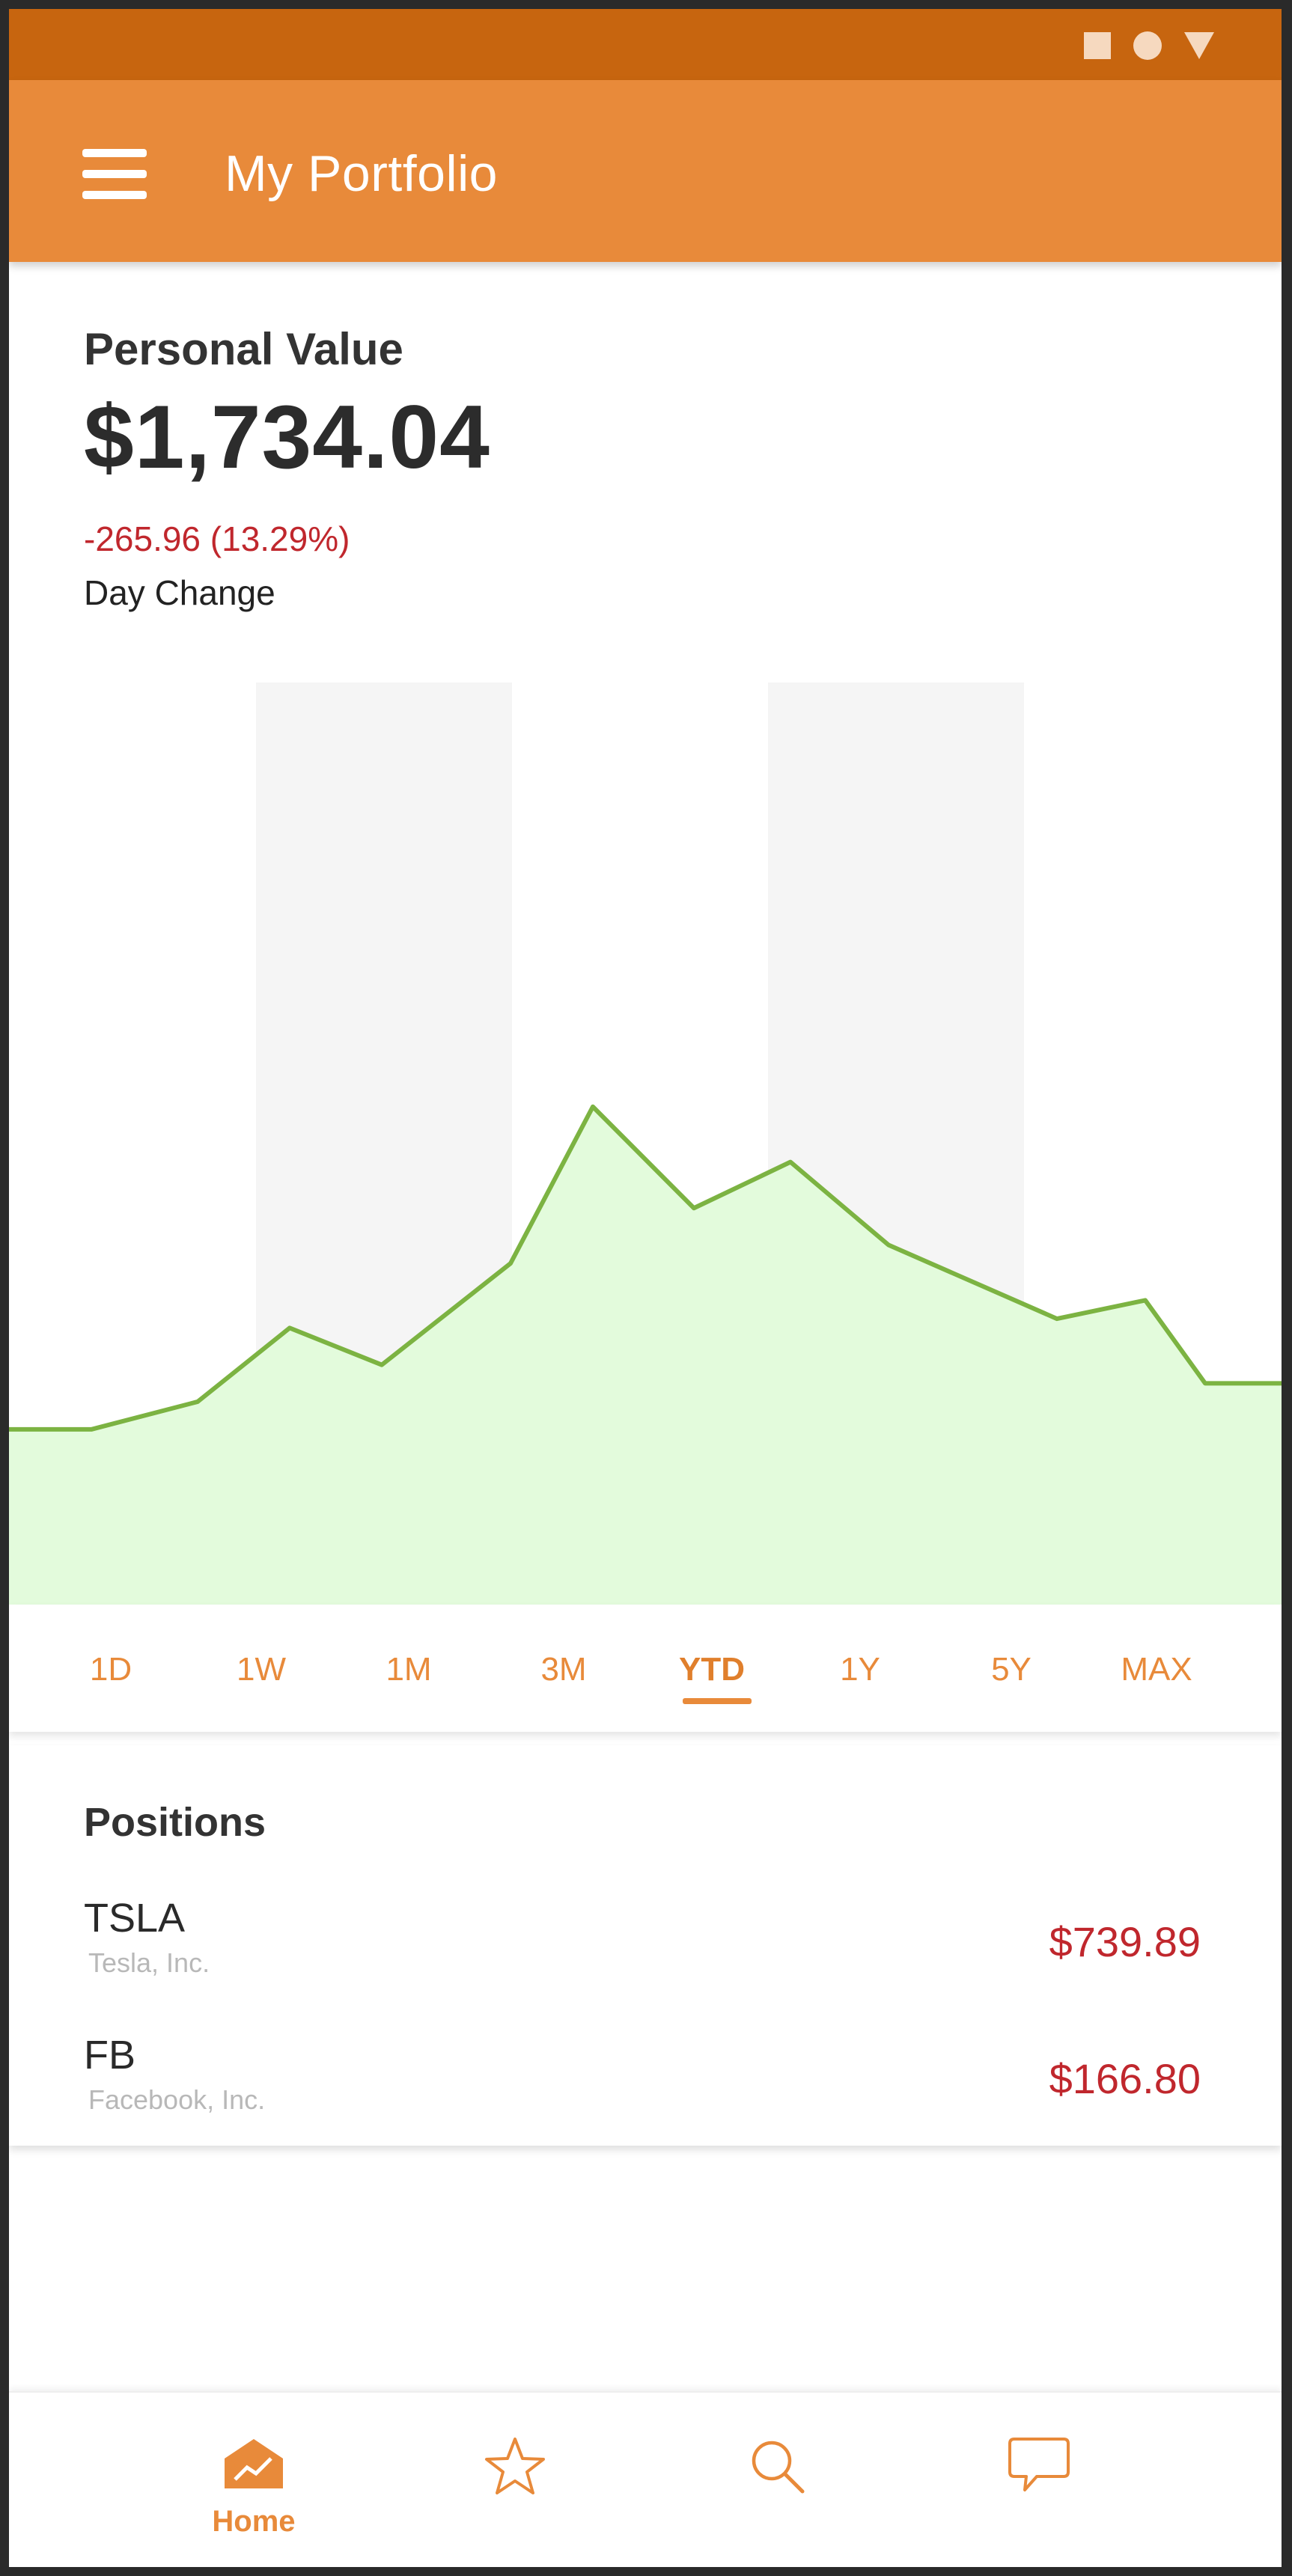 The width and height of the screenshot is (1292, 2576). What do you see at coordinates (254, 2521) in the screenshot?
I see `nav-home-label: Home` at bounding box center [254, 2521].